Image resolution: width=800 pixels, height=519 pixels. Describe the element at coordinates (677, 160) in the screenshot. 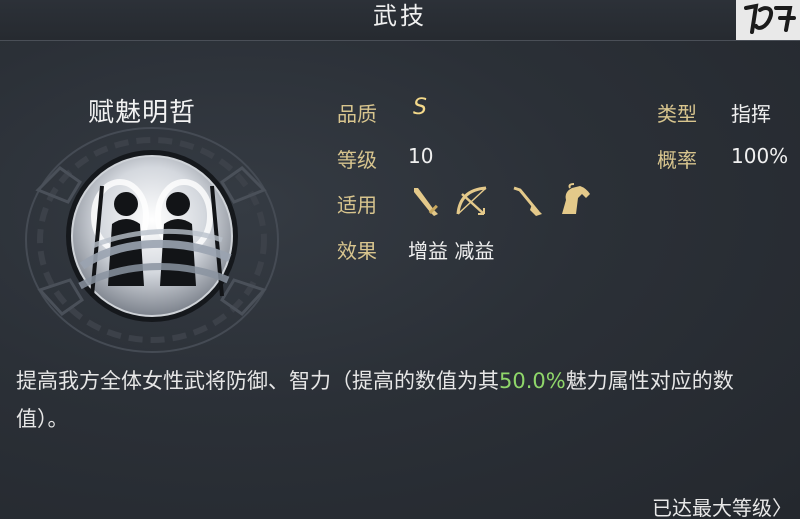

I see `rate-label: 概率` at that location.